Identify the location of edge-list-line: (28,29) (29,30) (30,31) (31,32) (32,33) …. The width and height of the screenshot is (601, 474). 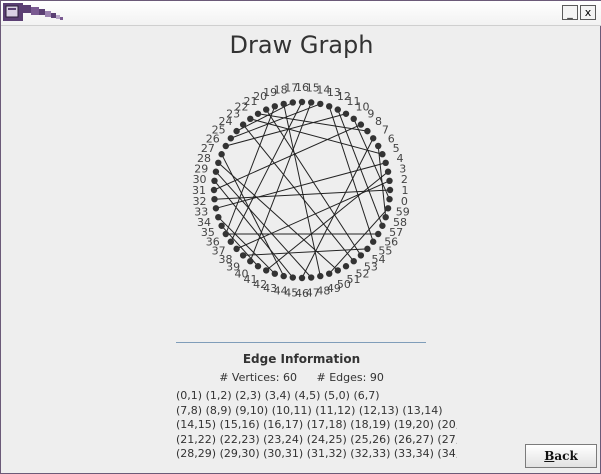
(316, 453).